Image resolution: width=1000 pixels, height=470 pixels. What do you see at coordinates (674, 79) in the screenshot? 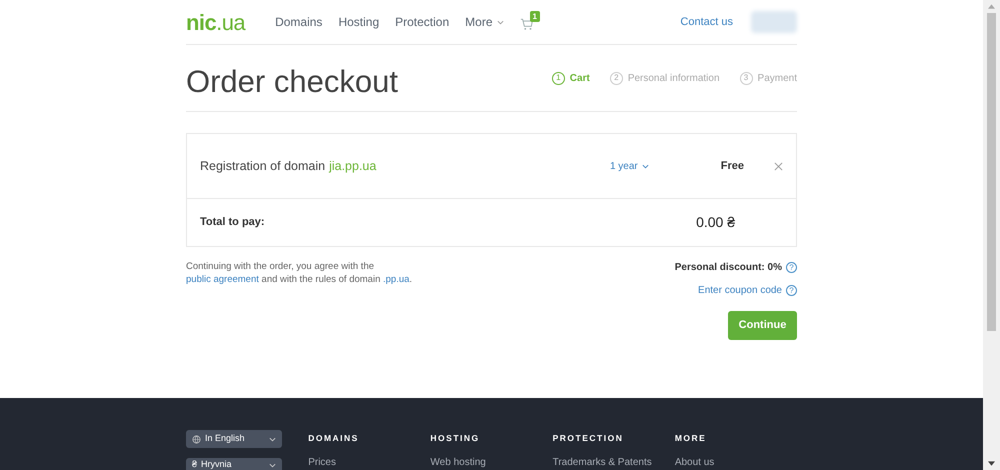
I see `step-label: Personal information` at bounding box center [674, 79].